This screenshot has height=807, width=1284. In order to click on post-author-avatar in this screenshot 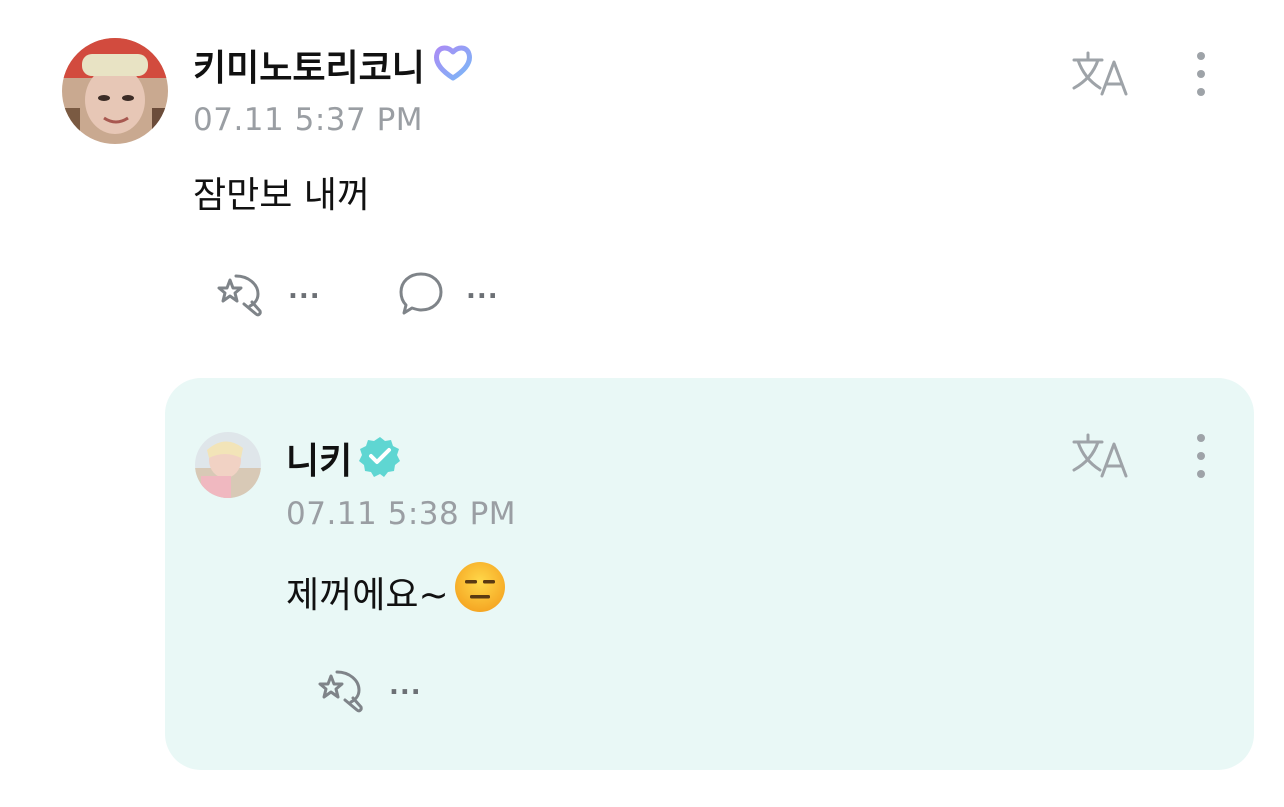, I will do `click(115, 91)`.